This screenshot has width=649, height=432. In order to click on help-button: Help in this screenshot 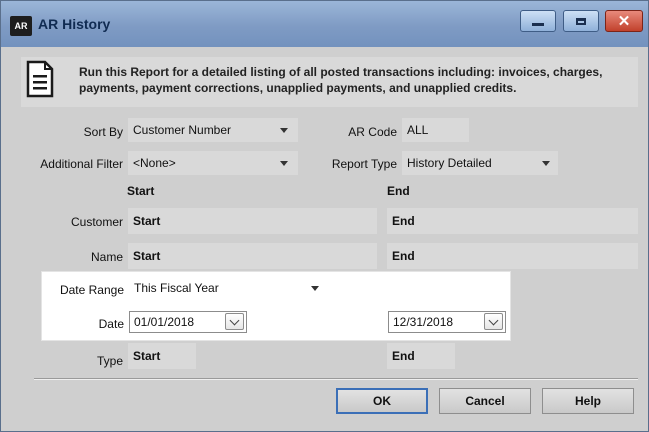, I will do `click(588, 401)`.